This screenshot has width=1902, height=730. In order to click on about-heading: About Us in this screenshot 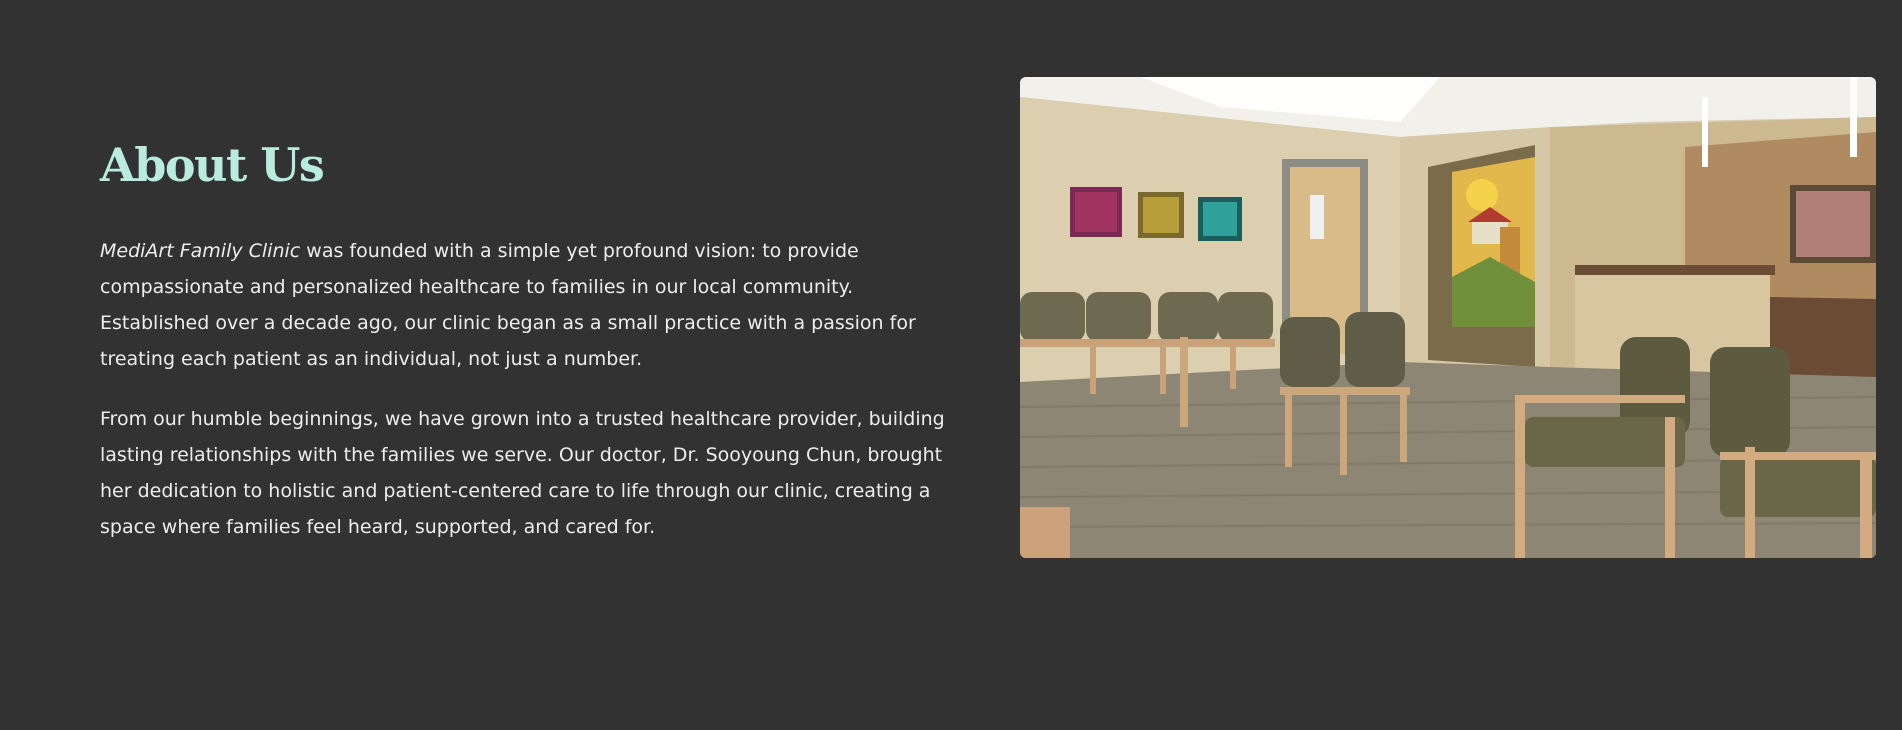, I will do `click(212, 165)`.